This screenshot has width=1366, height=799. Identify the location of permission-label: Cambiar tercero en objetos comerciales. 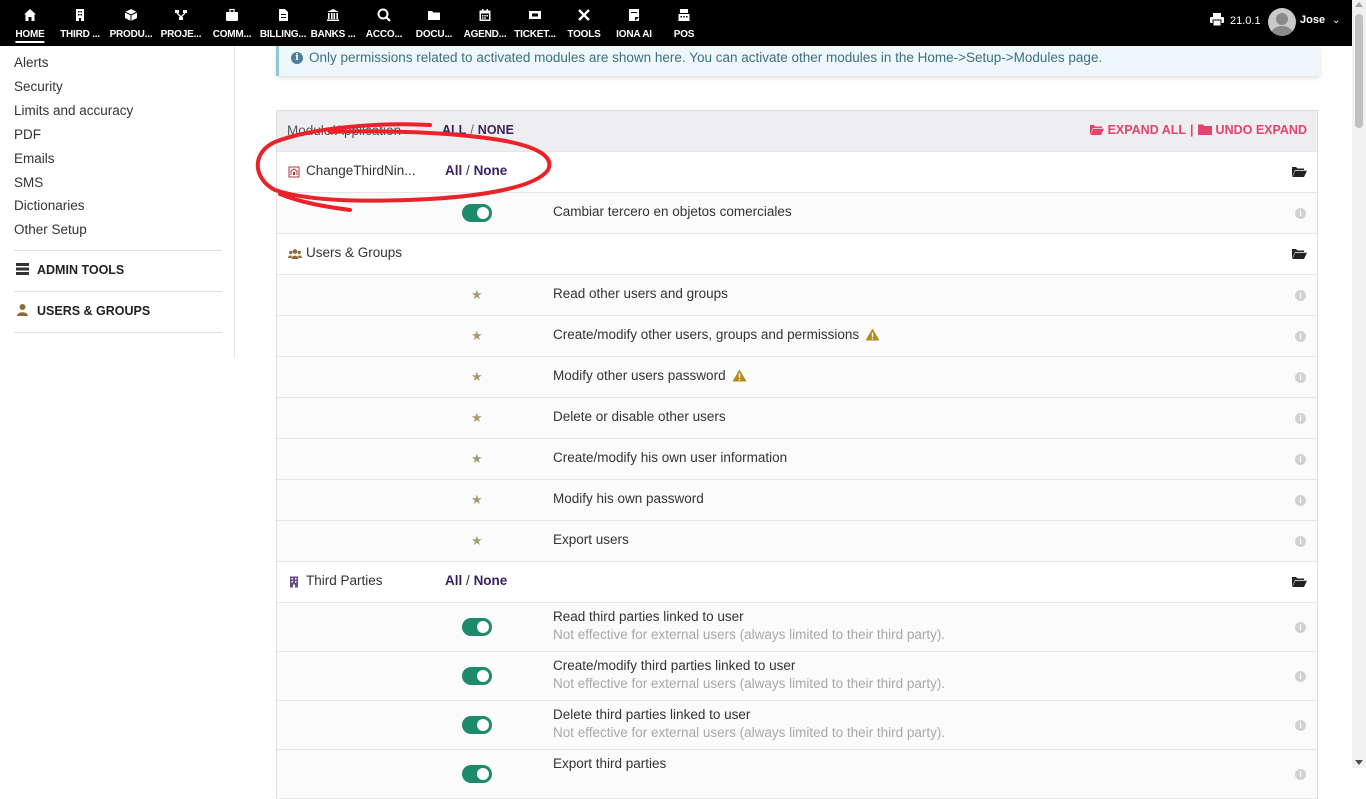
(672, 211).